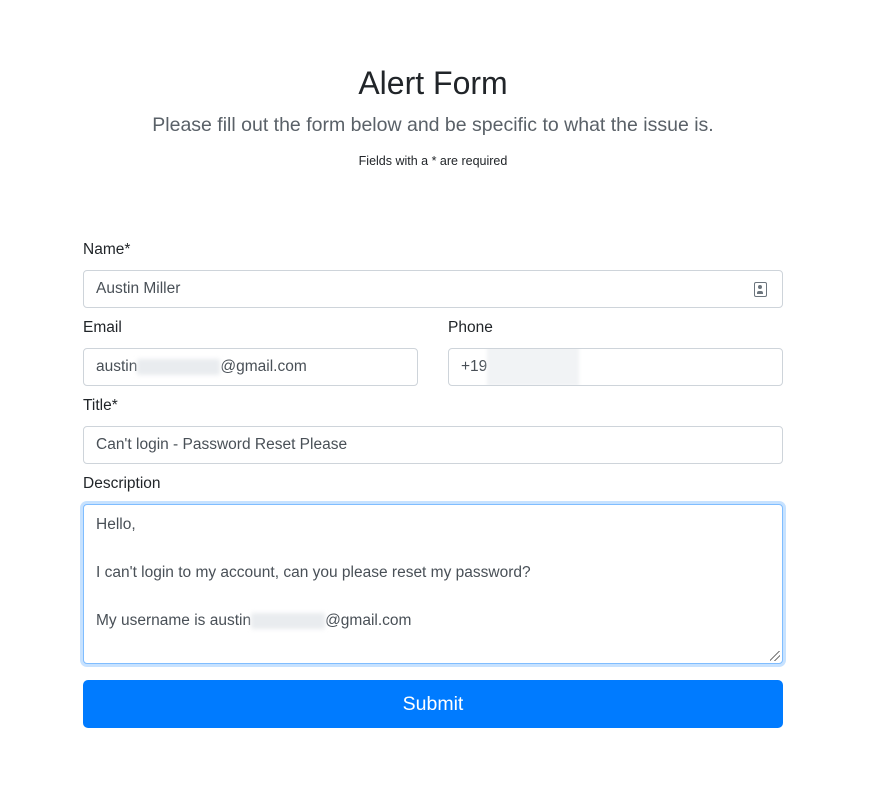 This screenshot has height=786, width=880. Describe the element at coordinates (107, 249) in the screenshot. I see `name-label: Name*` at that location.